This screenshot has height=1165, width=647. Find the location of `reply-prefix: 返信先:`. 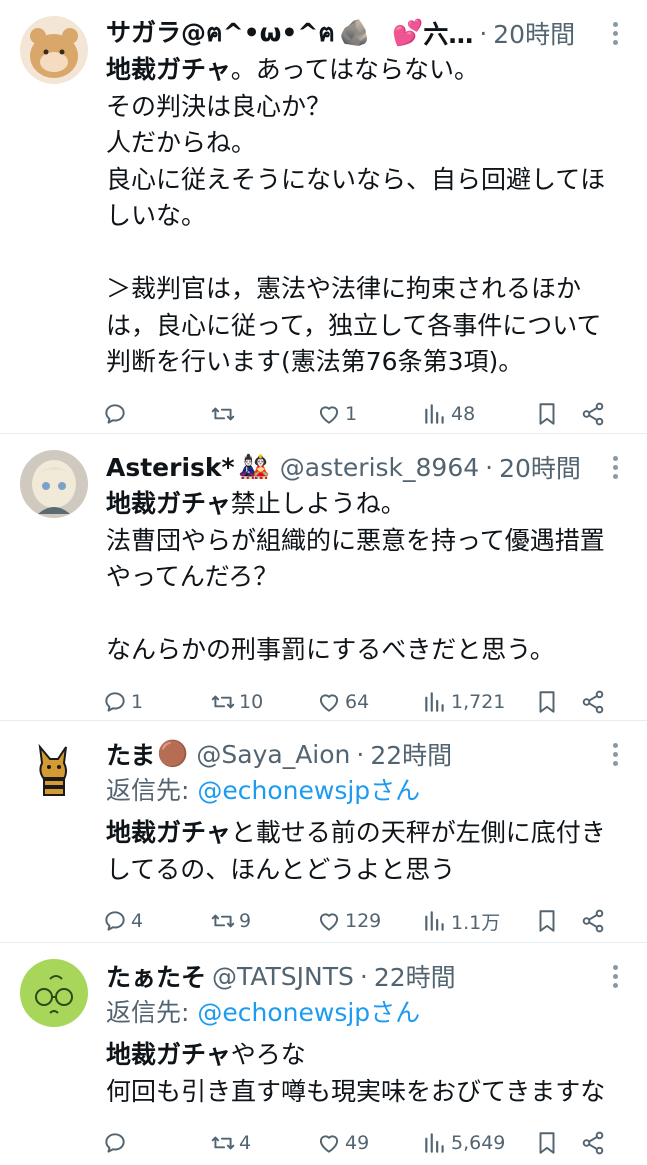

reply-prefix: 返信先: is located at coordinates (152, 1012).